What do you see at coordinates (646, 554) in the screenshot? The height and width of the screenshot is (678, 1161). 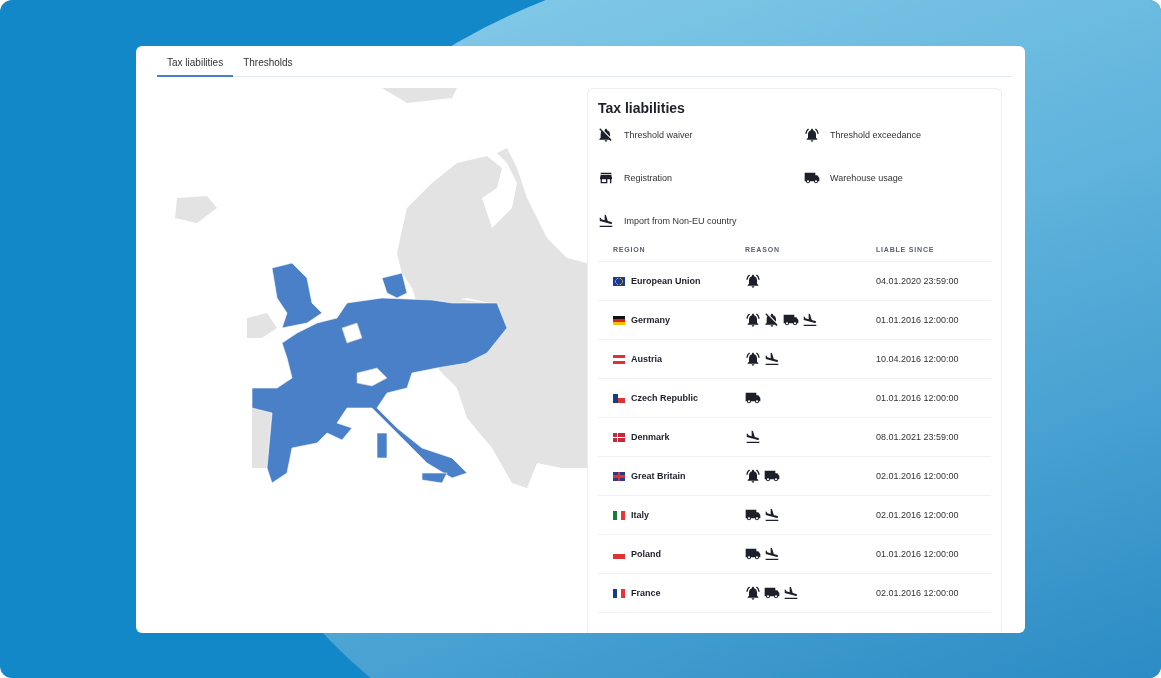 I see `region-name: Poland` at bounding box center [646, 554].